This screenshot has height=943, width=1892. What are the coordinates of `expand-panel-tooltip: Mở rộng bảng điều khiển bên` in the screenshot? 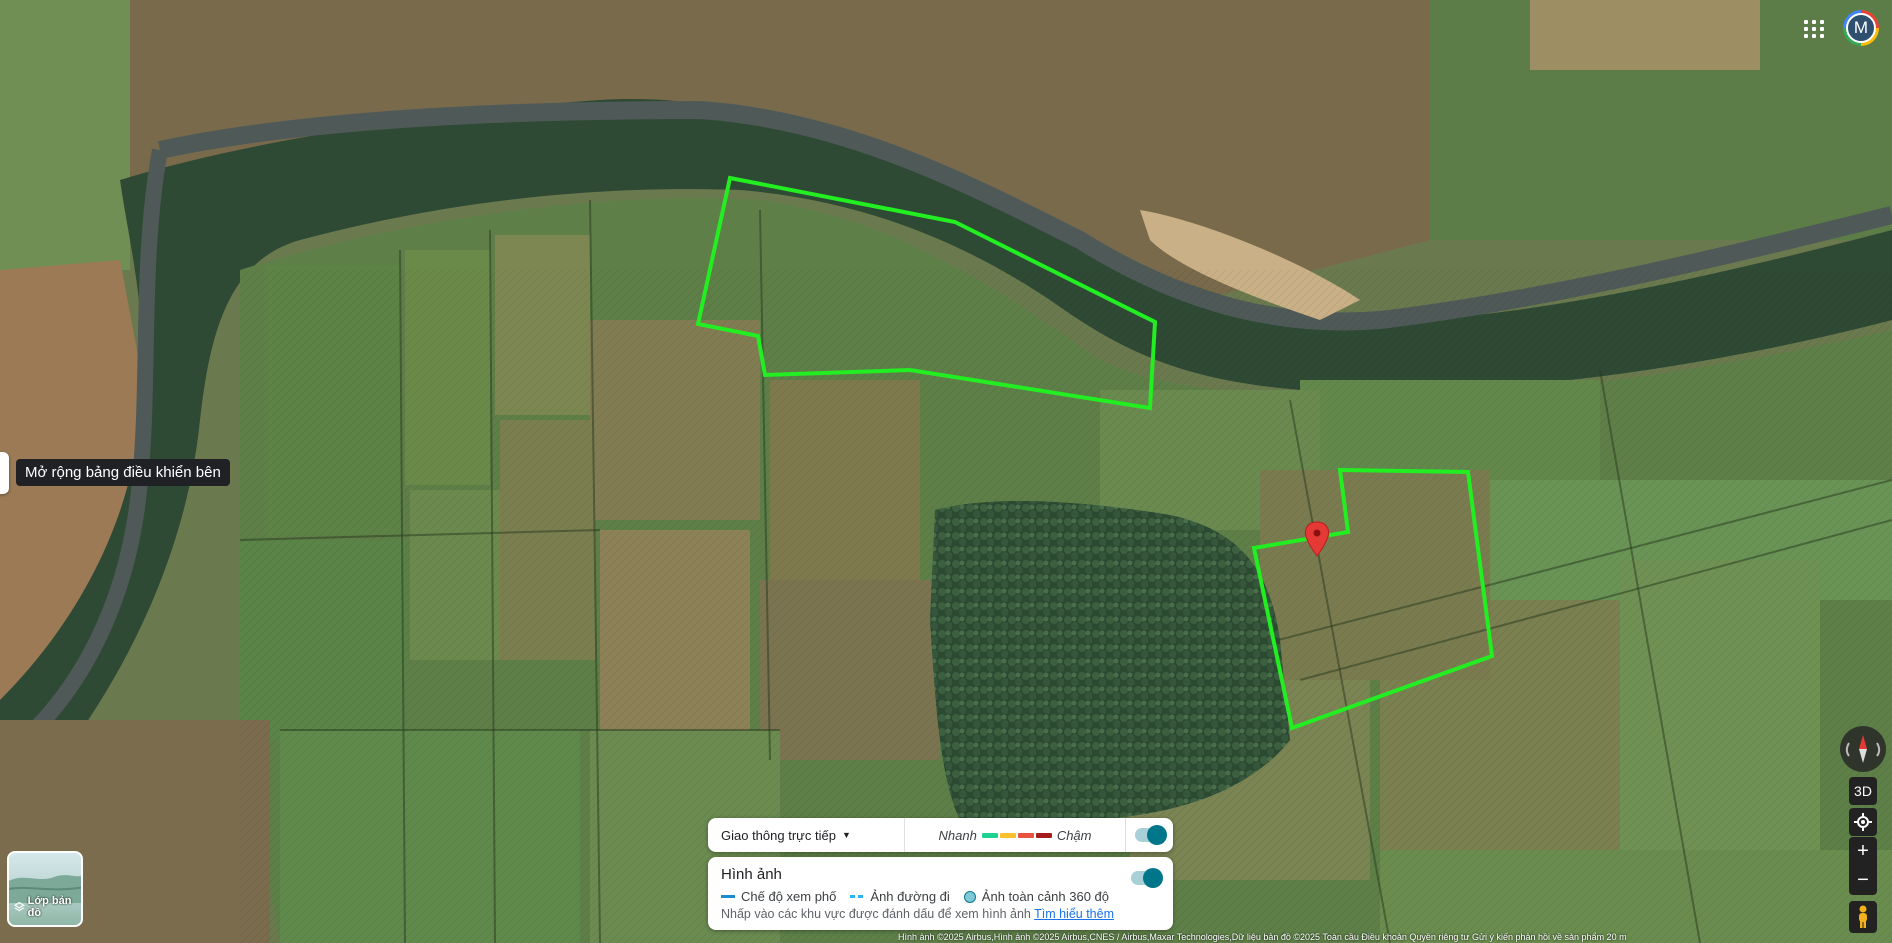 It's located at (123, 472).